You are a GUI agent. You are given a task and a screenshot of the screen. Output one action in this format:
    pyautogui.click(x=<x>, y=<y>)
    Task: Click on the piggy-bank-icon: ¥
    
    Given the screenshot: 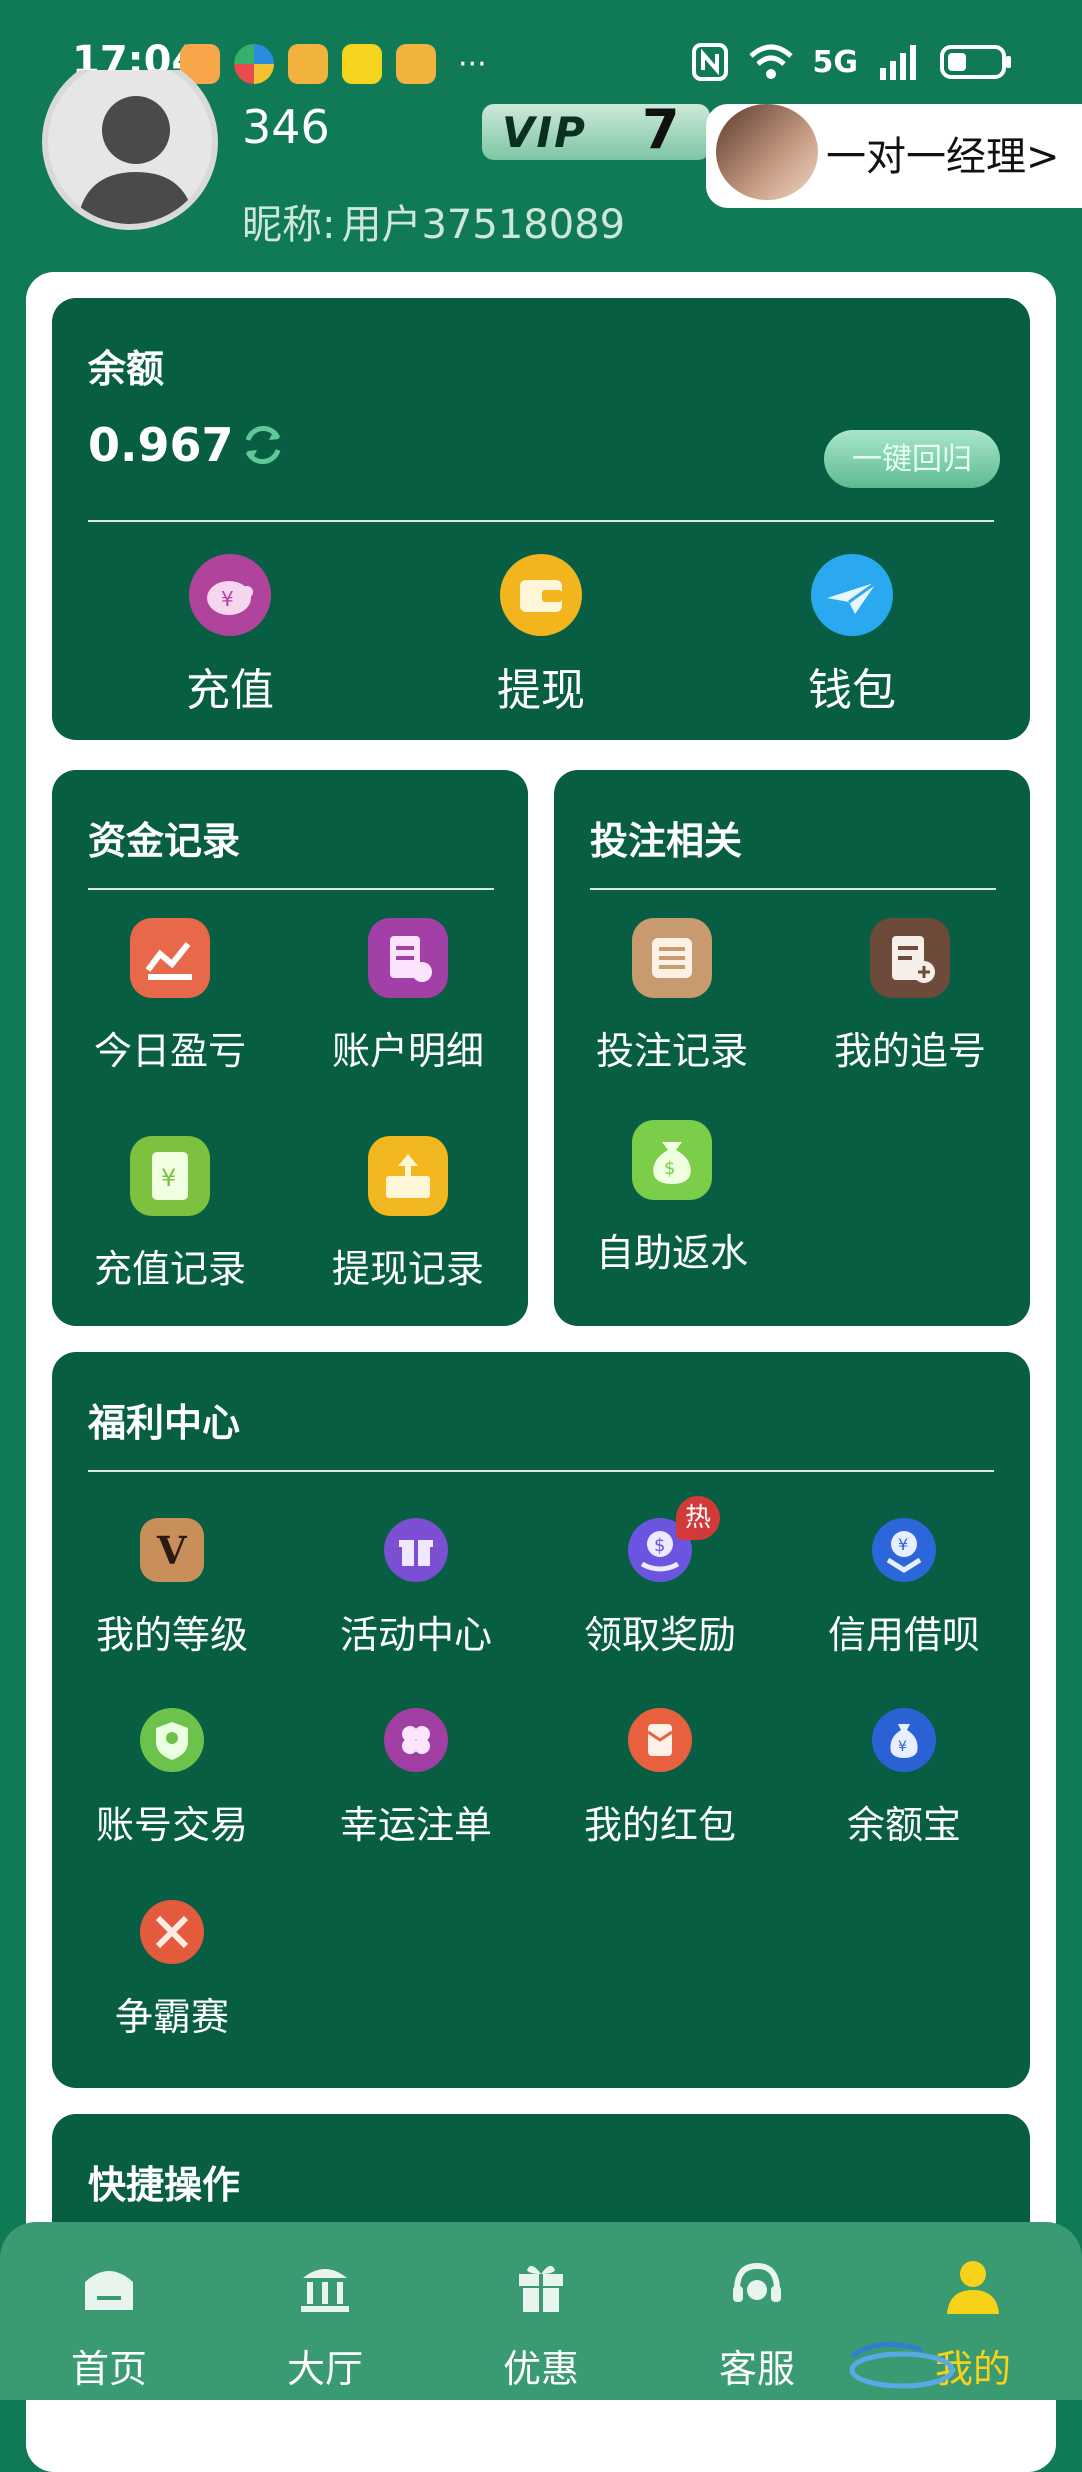 What is the action you would take?
    pyautogui.click(x=230, y=595)
    